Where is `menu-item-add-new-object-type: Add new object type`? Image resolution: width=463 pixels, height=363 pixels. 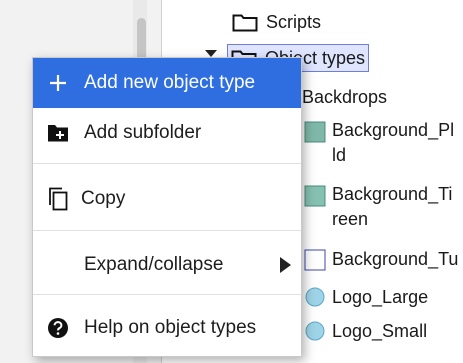 menu-item-add-new-object-type: Add new object type is located at coordinates (167, 83).